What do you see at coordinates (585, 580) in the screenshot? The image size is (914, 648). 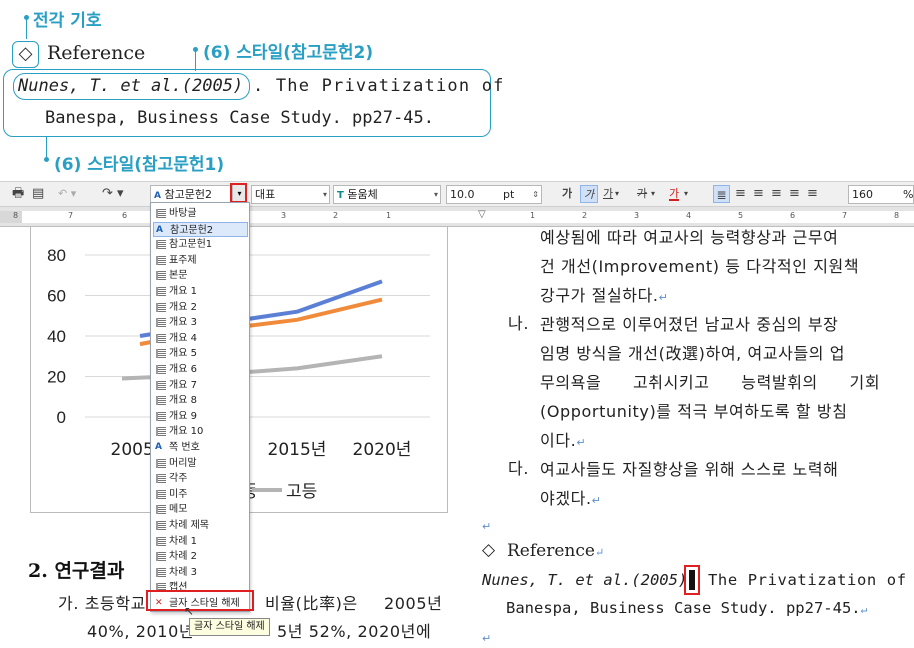 I see `ref-authors: Nunes, T. et al.(2005)` at bounding box center [585, 580].